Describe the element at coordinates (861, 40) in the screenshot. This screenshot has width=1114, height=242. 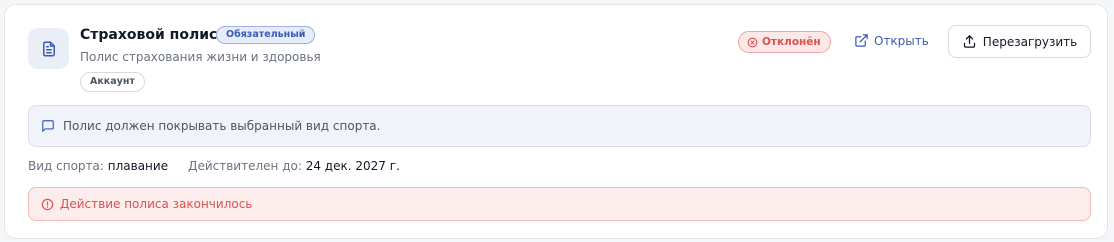
I see `external-link-icon` at that location.